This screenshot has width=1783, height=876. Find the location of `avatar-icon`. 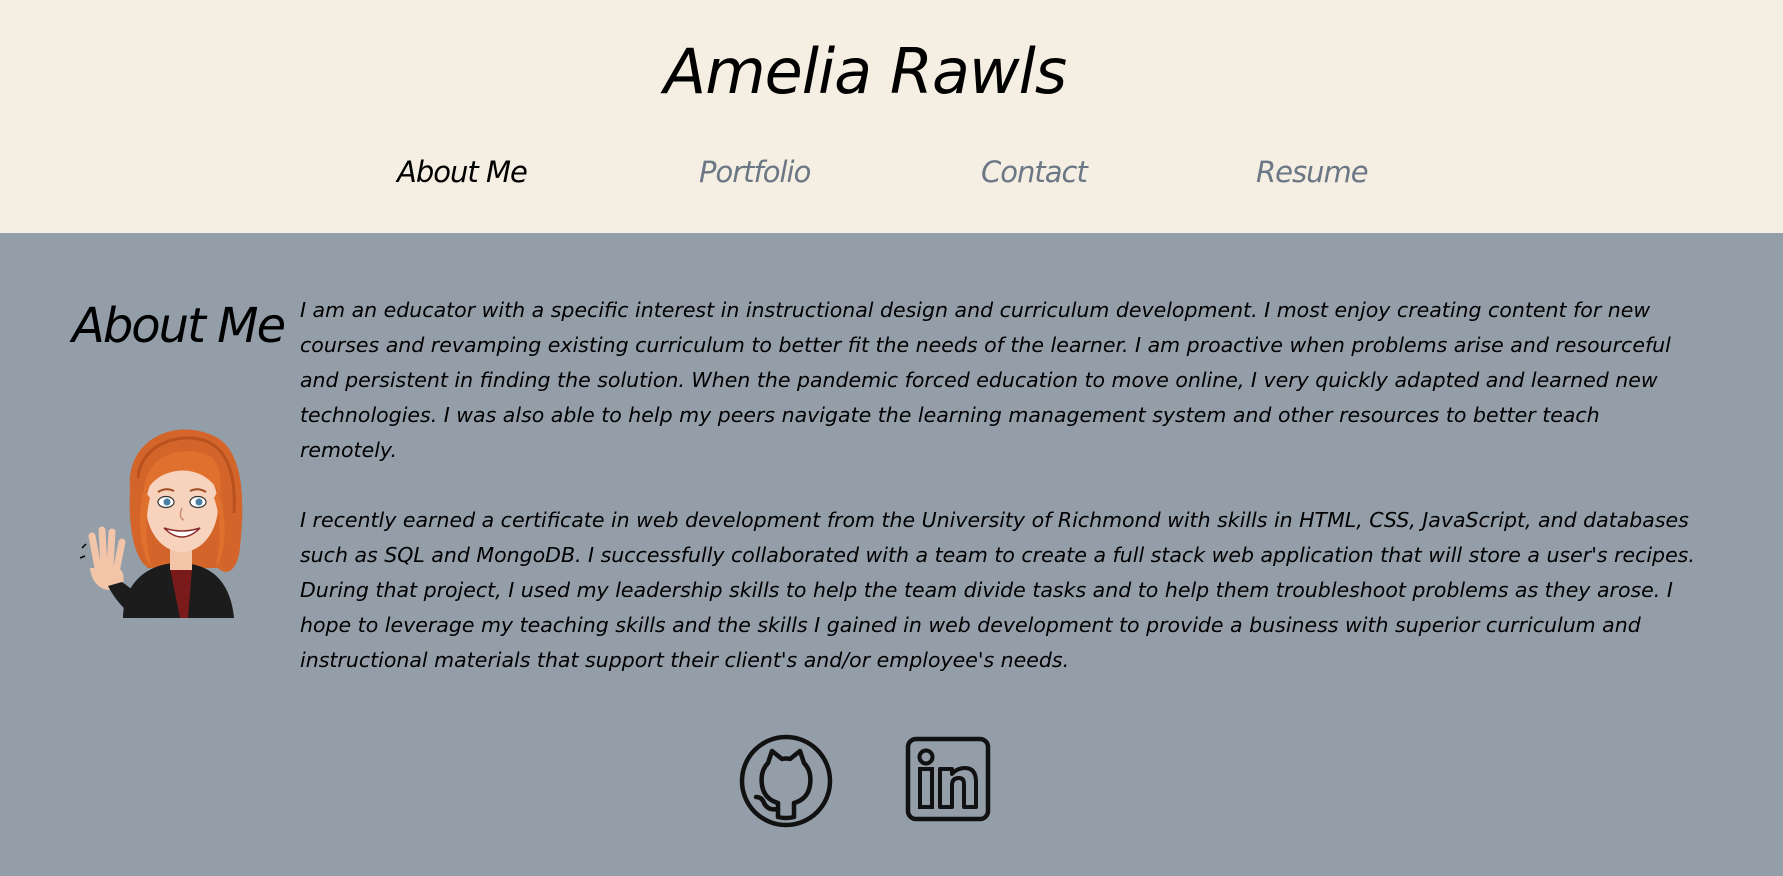

avatar-icon is located at coordinates (161, 523).